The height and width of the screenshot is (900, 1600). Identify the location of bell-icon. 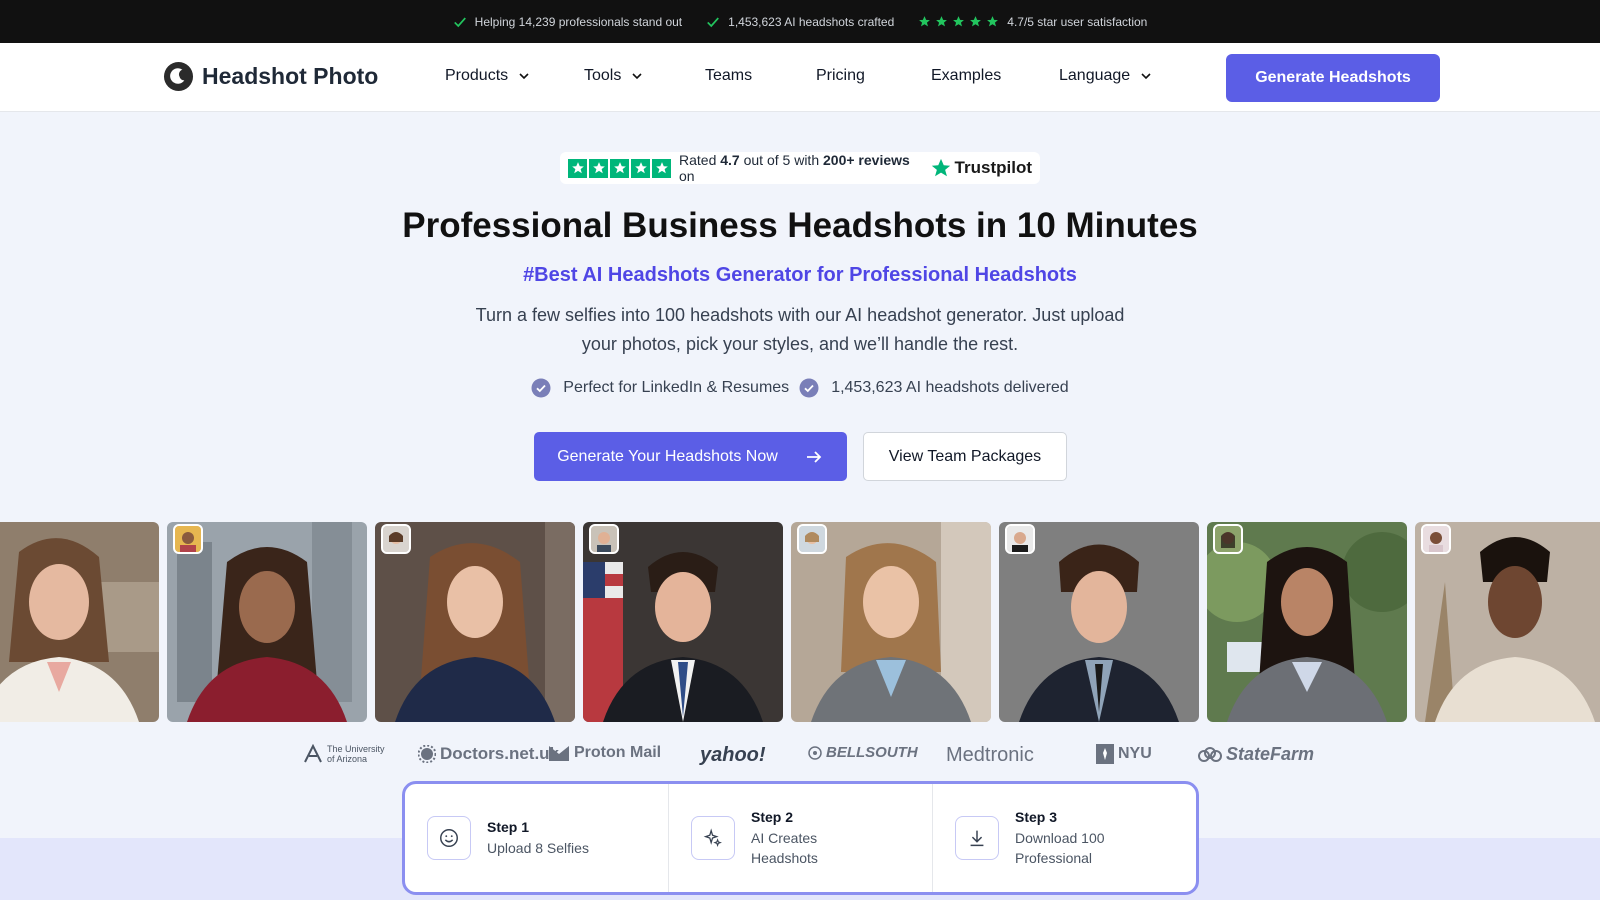
(815, 752).